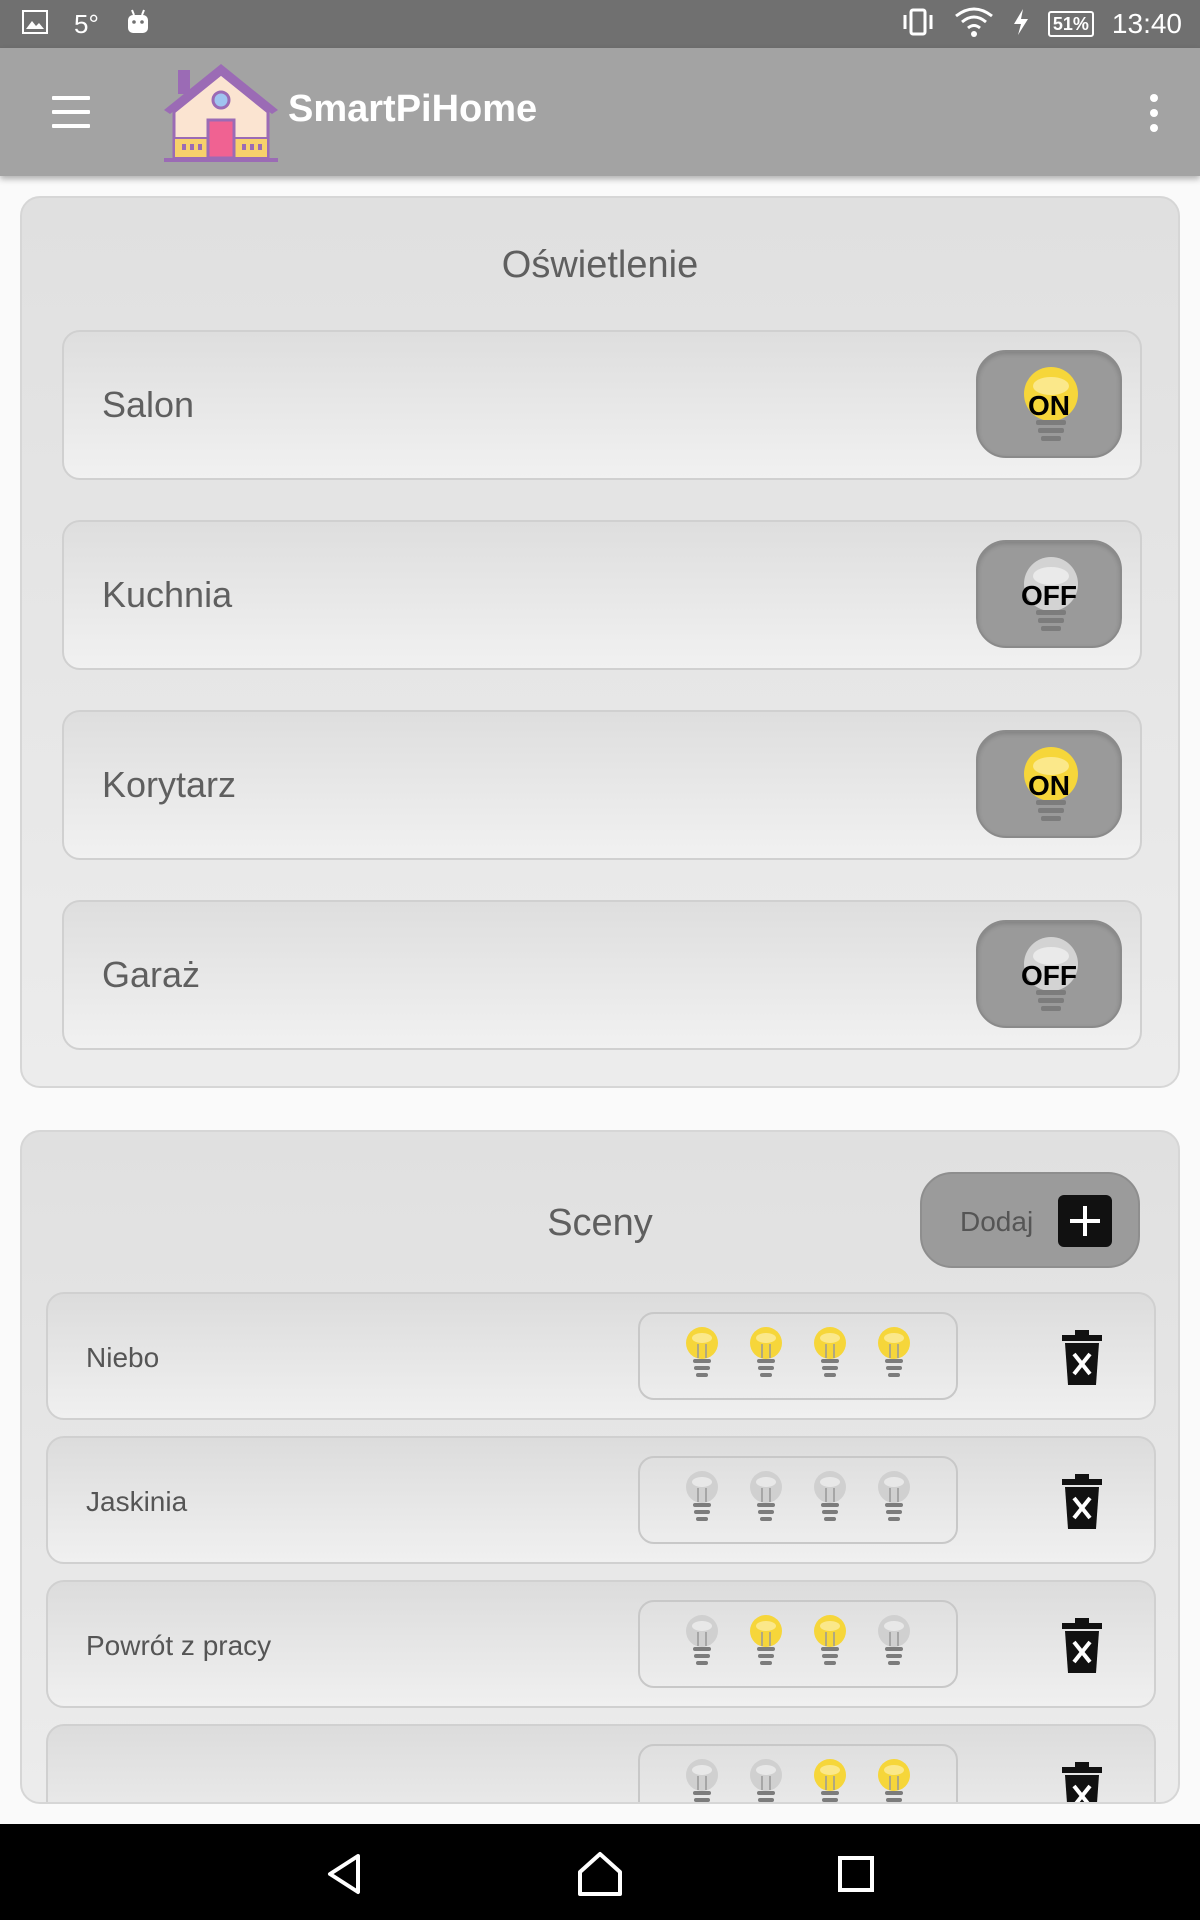 This screenshot has width=1200, height=1920. I want to click on light-toggle-garaz: OFF, so click(1049, 974).